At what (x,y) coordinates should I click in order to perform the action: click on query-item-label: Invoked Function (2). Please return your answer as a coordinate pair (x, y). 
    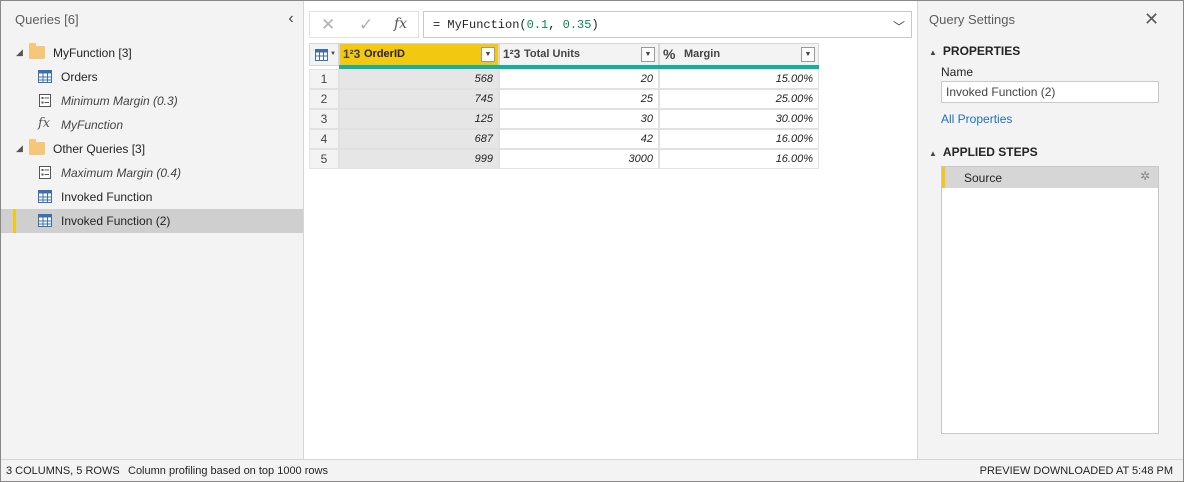
    Looking at the image, I should click on (116, 221).